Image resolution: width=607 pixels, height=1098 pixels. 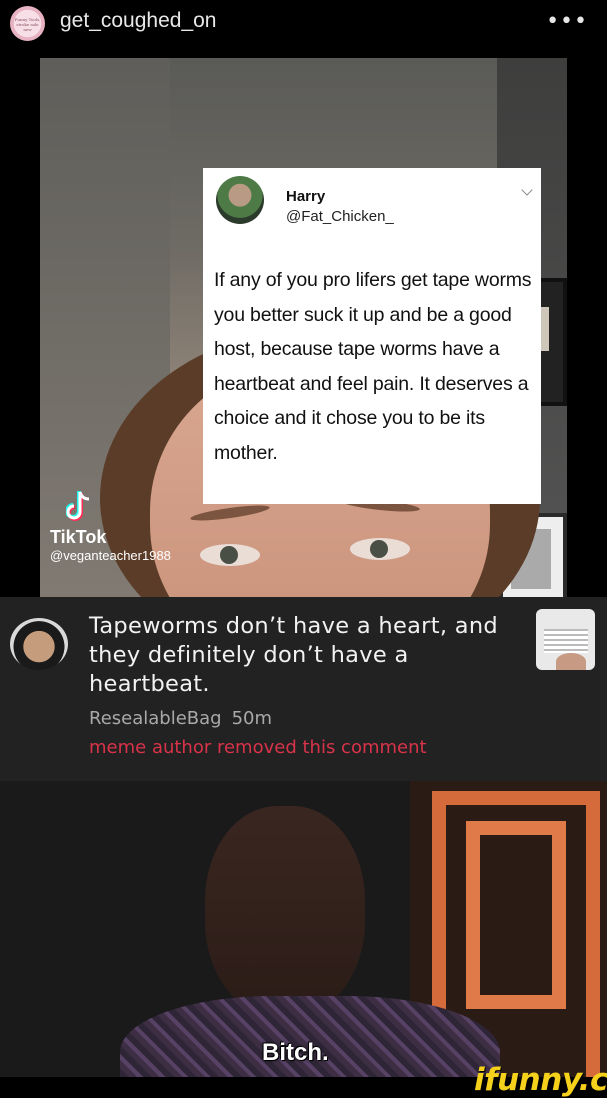 What do you see at coordinates (39, 644) in the screenshot?
I see `commenter-avatar` at bounding box center [39, 644].